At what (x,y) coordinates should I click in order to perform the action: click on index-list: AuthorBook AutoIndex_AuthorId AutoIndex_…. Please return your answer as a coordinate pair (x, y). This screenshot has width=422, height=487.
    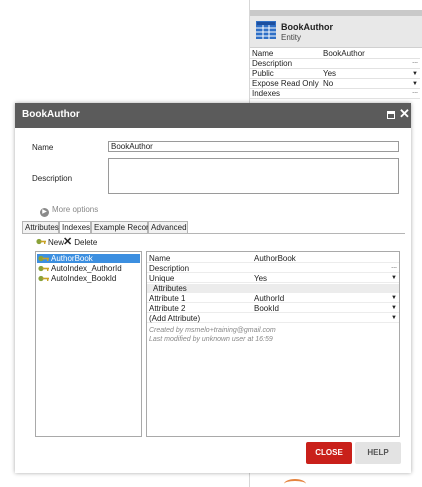
    Looking at the image, I should click on (88, 344).